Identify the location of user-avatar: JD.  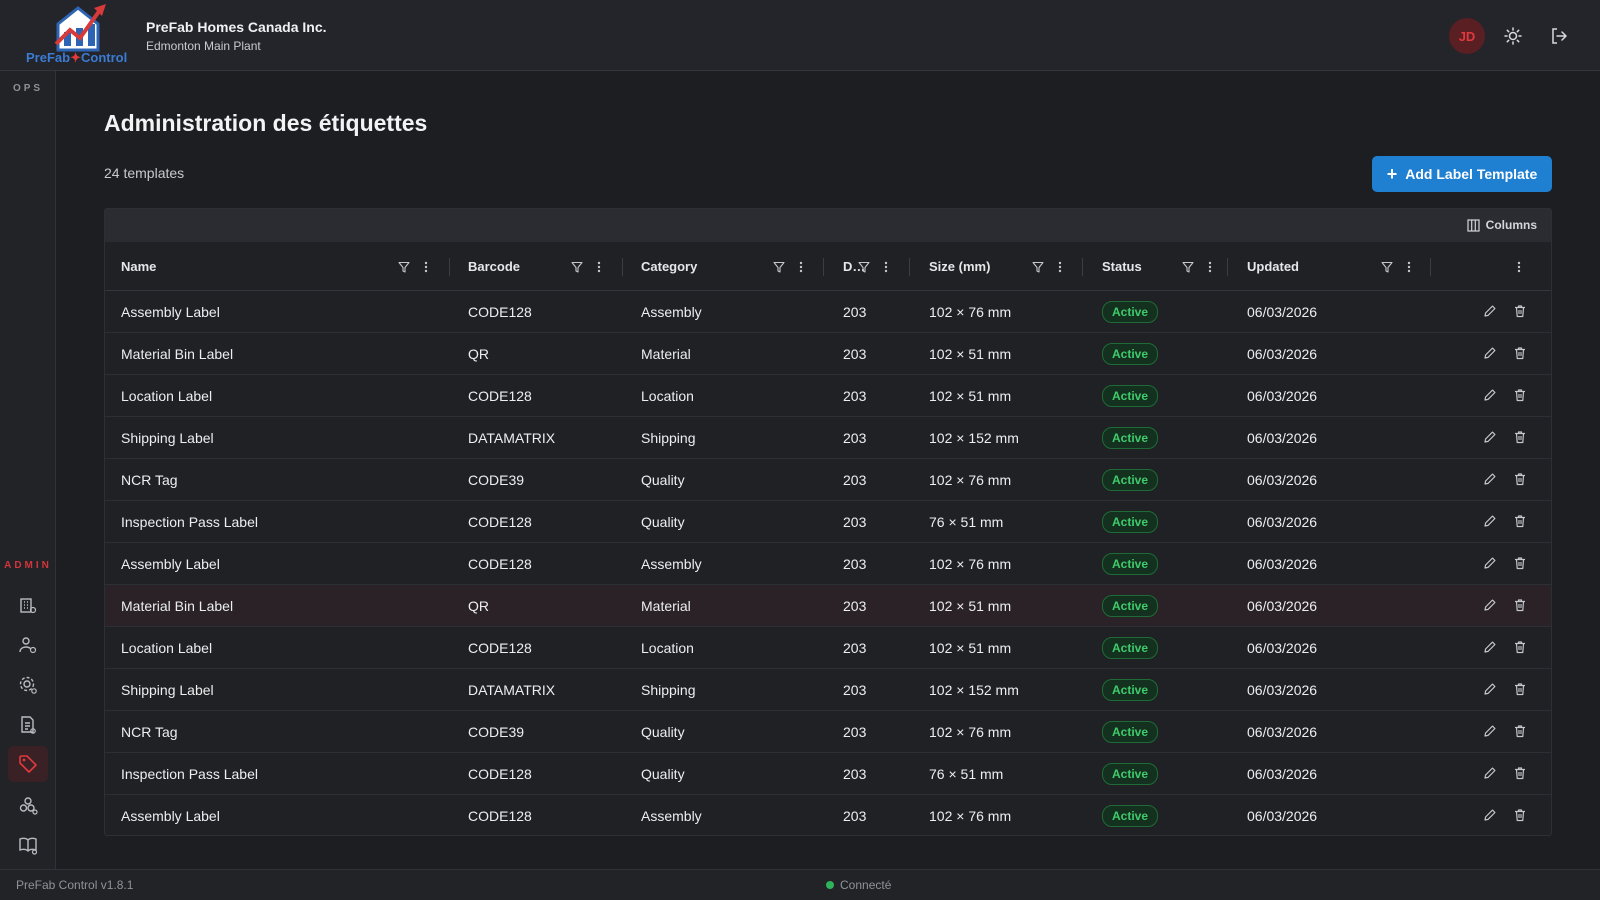
(1467, 36).